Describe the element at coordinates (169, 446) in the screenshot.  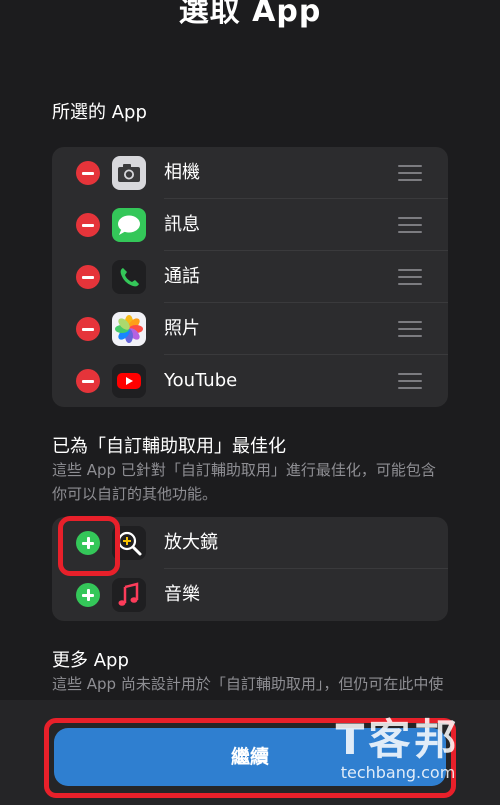
I see `optimized-apps-title: 已為「自訂輔助取用」最佳化` at that location.